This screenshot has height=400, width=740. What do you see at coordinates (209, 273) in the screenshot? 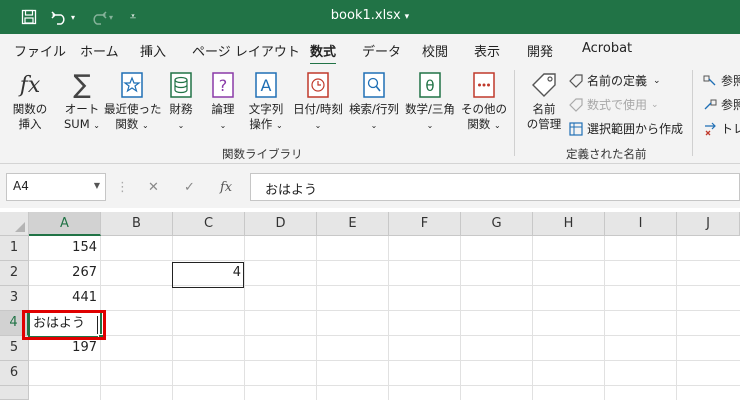
I see `cell-c2: 4` at bounding box center [209, 273].